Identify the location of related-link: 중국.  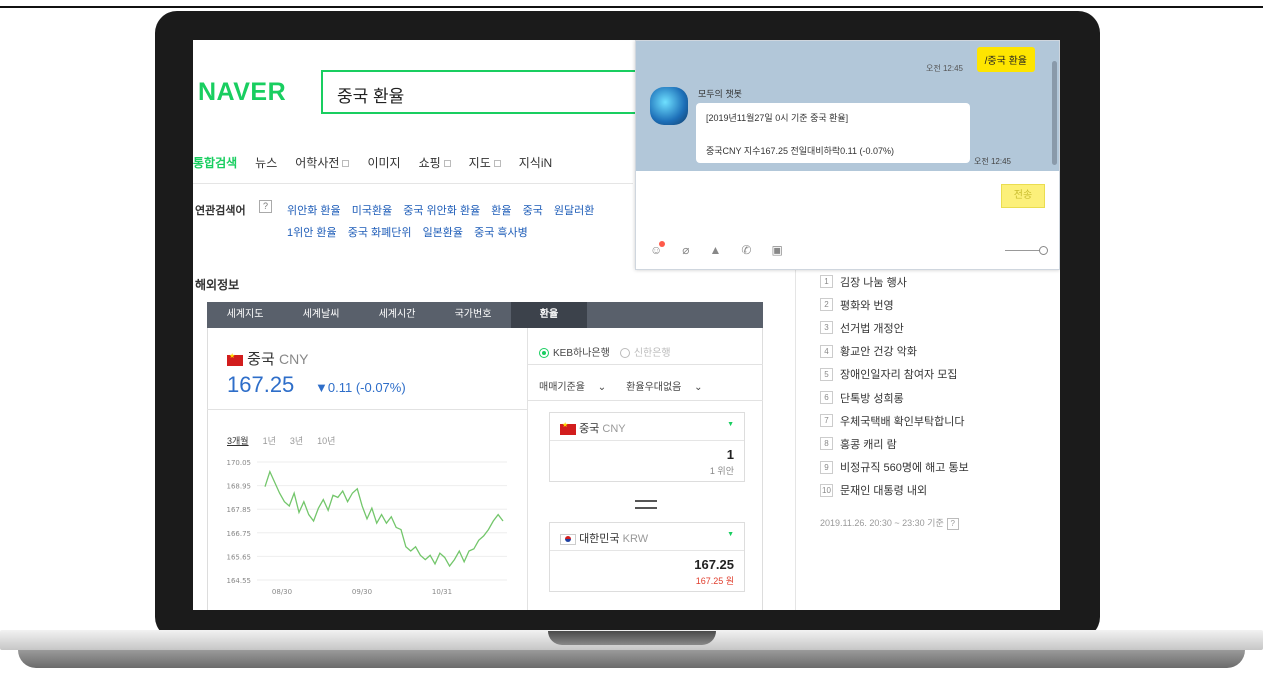
(533, 211).